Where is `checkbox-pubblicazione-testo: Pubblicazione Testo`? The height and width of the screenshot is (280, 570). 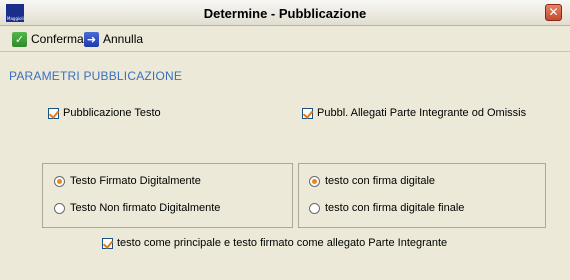
checkbox-pubblicazione-testo: Pubblicazione Testo is located at coordinates (104, 113).